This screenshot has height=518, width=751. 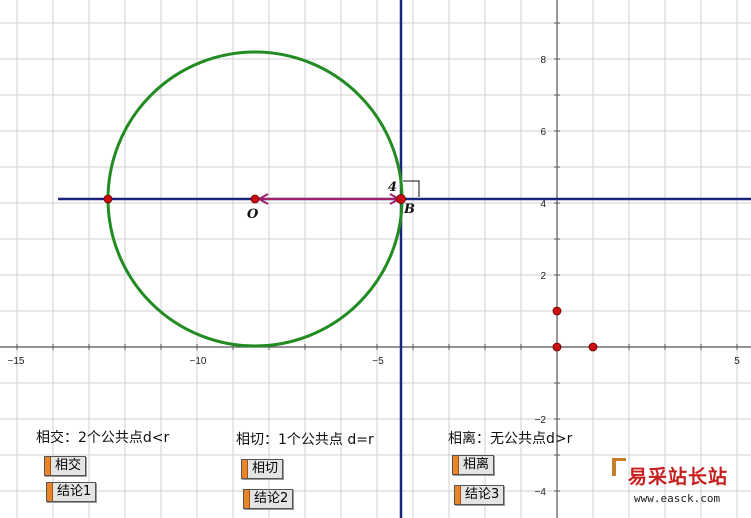 I want to click on conclusion1-button: 结论1, so click(x=71, y=492).